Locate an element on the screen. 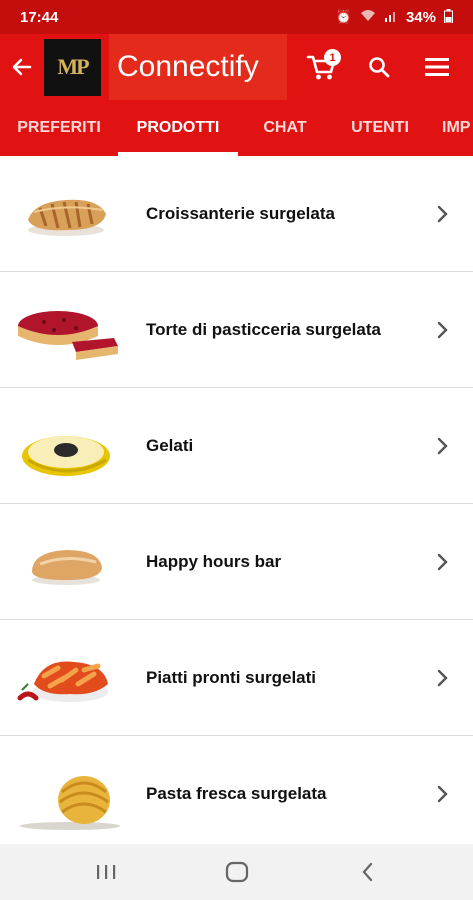 The height and width of the screenshot is (900, 473). status-icons: ⏰ 34% is located at coordinates (394, 17).